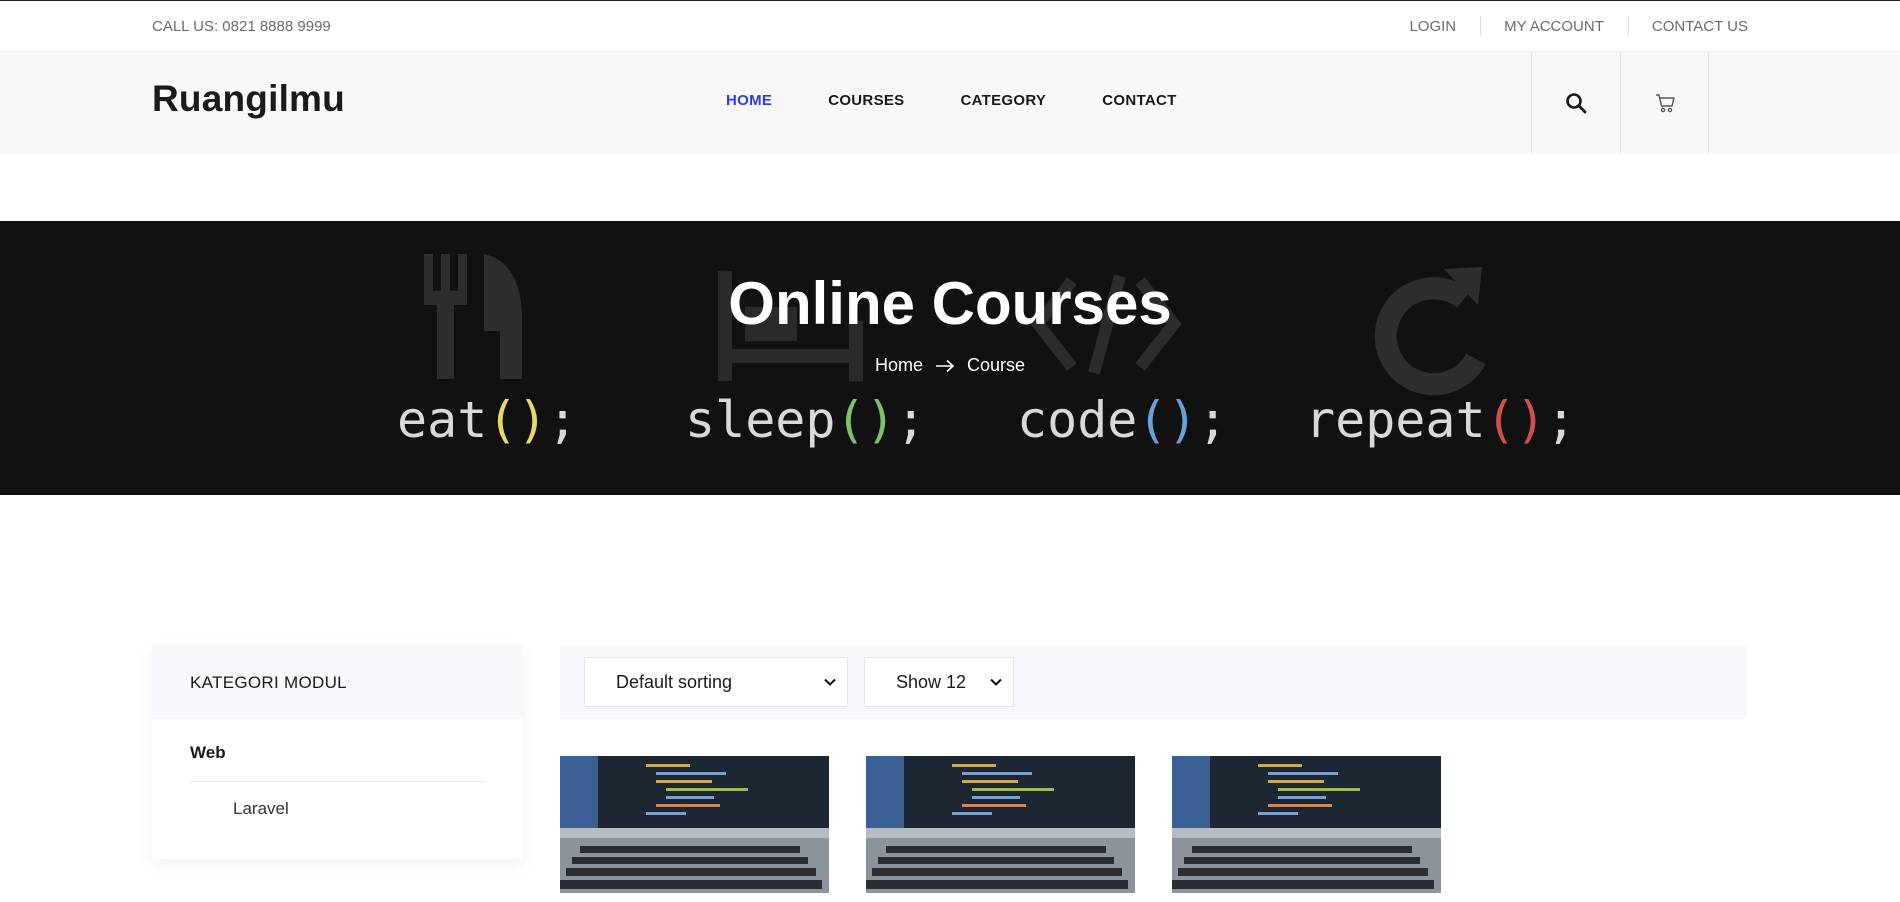  I want to click on show-count-value: Show 12, so click(931, 681).